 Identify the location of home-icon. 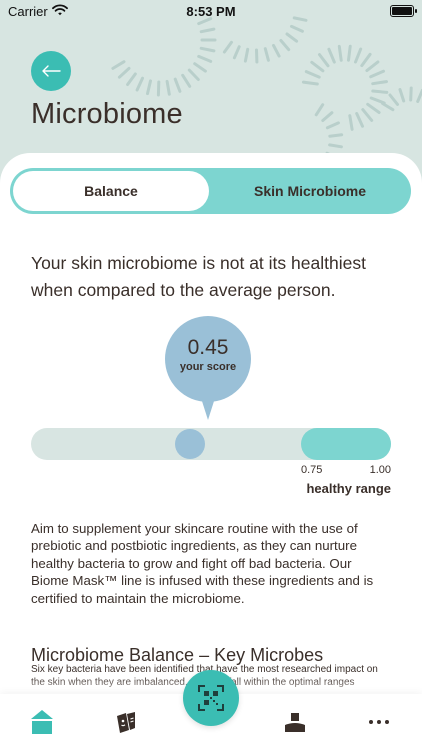
(42, 722).